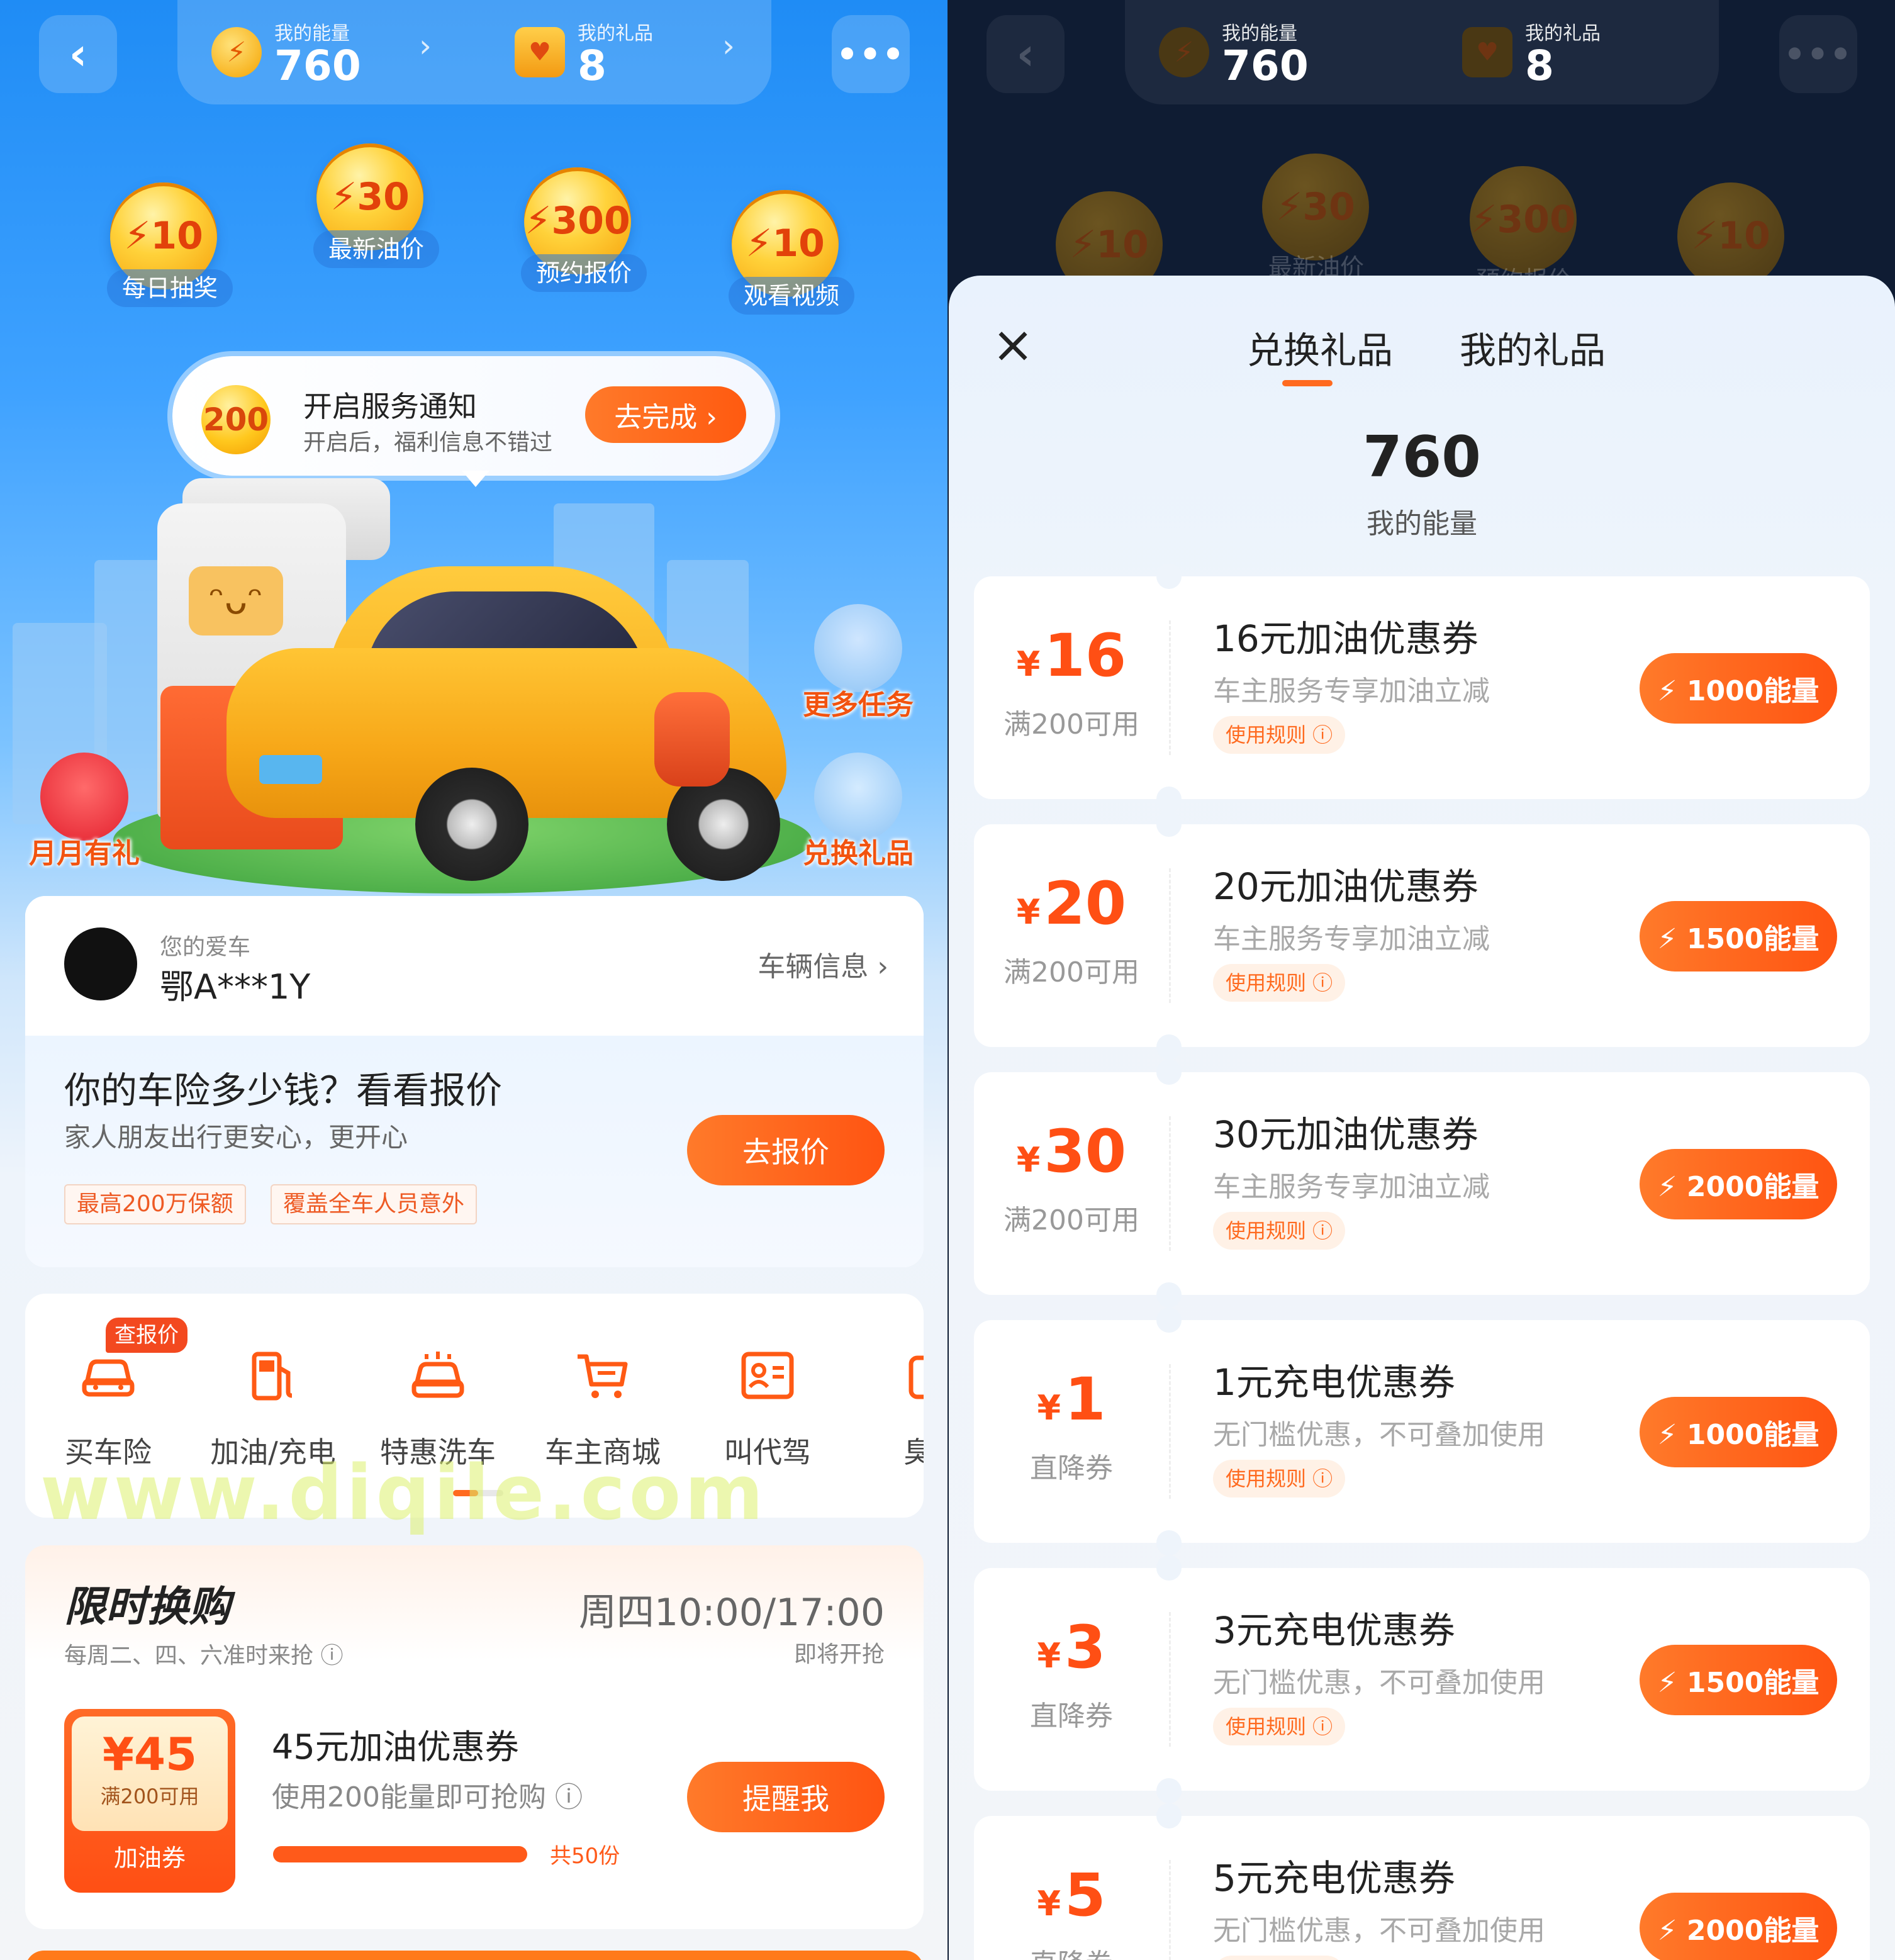 The width and height of the screenshot is (1895, 1960). Describe the element at coordinates (625, 52) in the screenshot. I see `gifts-stat: ♥ 我的礼品 8 ›` at that location.